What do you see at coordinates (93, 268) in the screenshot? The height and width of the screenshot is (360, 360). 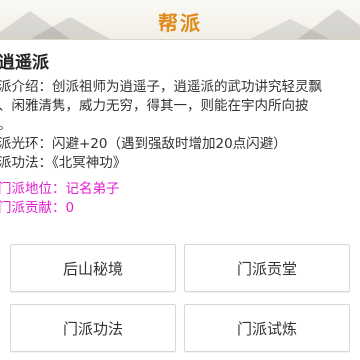 I see `houshan-secret-realm-button: 后山秘境` at bounding box center [93, 268].